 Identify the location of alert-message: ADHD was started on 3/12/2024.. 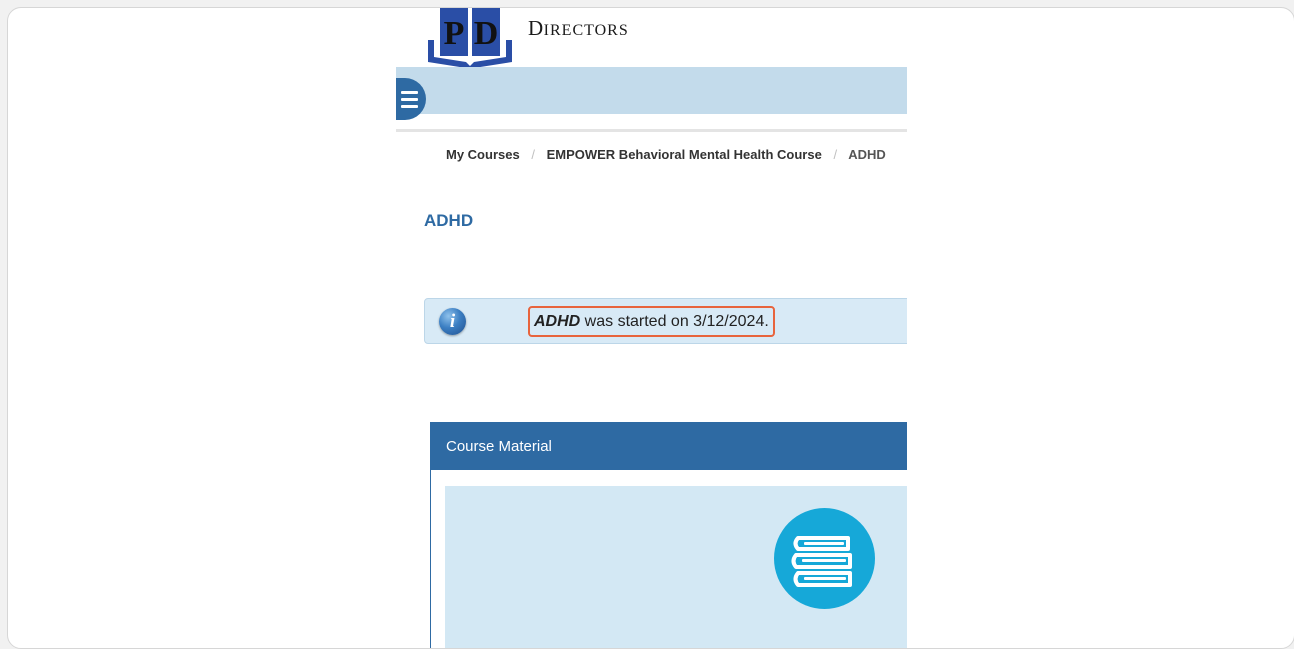
(651, 321).